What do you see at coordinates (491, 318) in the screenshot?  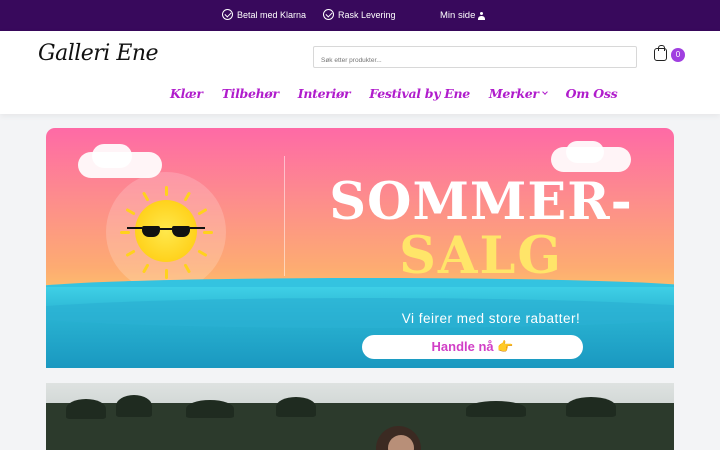 I see `banner-subtitle: Vi feirer med store rabatter!` at bounding box center [491, 318].